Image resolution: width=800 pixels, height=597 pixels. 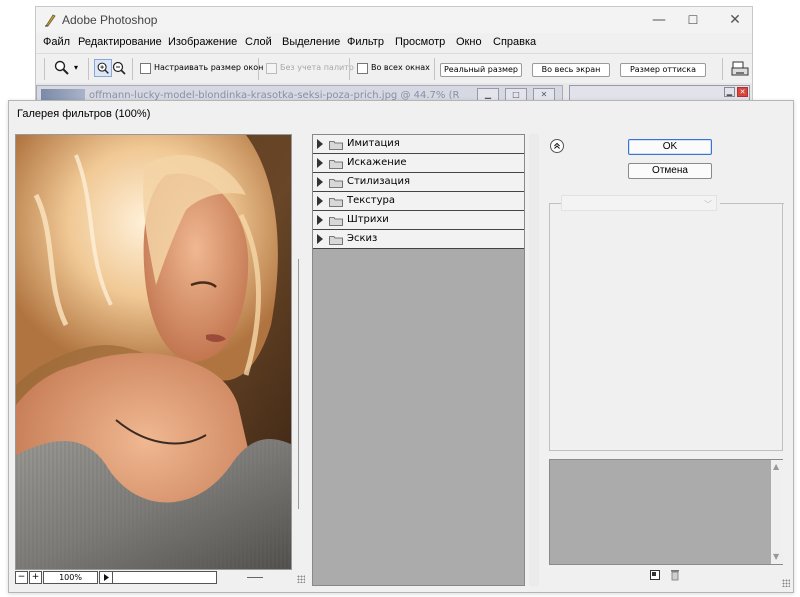 What do you see at coordinates (373, 143) in the screenshot?
I see `filter-folder-label: Имитация` at bounding box center [373, 143].